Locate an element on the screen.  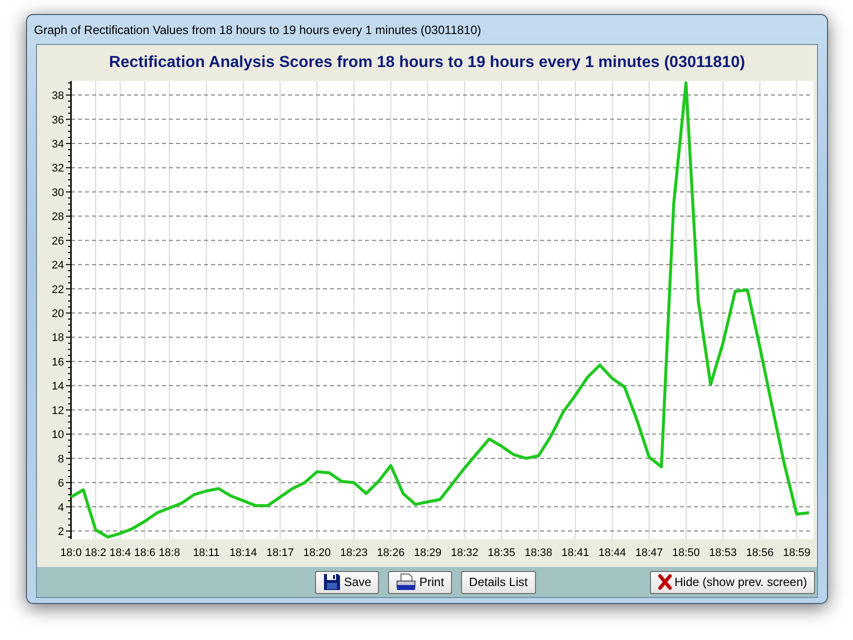
x-tick-label: 18:32 is located at coordinates (464, 553).